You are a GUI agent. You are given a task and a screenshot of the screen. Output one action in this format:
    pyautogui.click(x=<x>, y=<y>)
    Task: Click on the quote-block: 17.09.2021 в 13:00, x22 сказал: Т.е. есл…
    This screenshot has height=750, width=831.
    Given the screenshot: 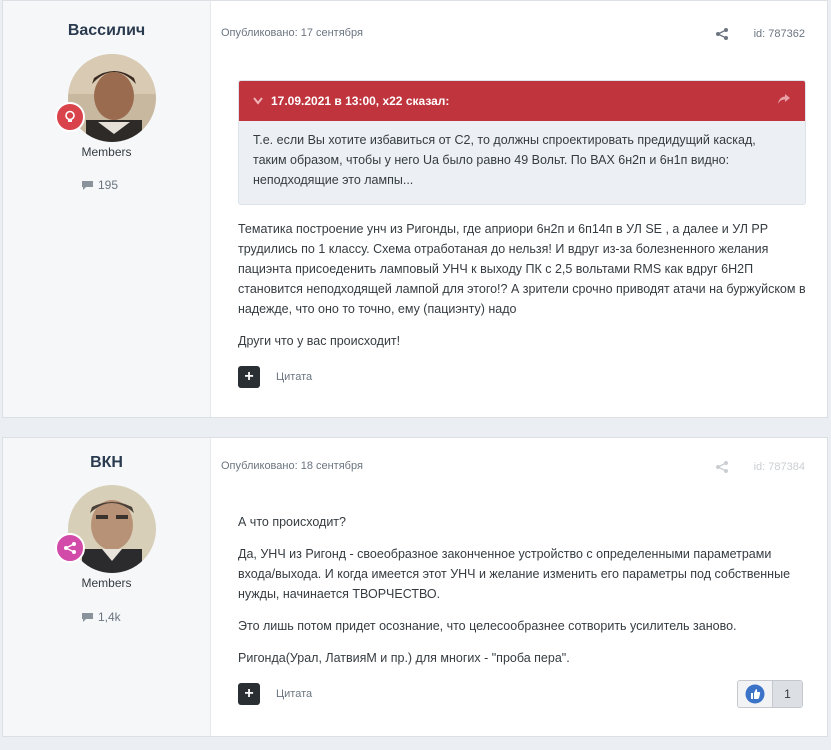 What is the action you would take?
    pyautogui.click(x=522, y=142)
    